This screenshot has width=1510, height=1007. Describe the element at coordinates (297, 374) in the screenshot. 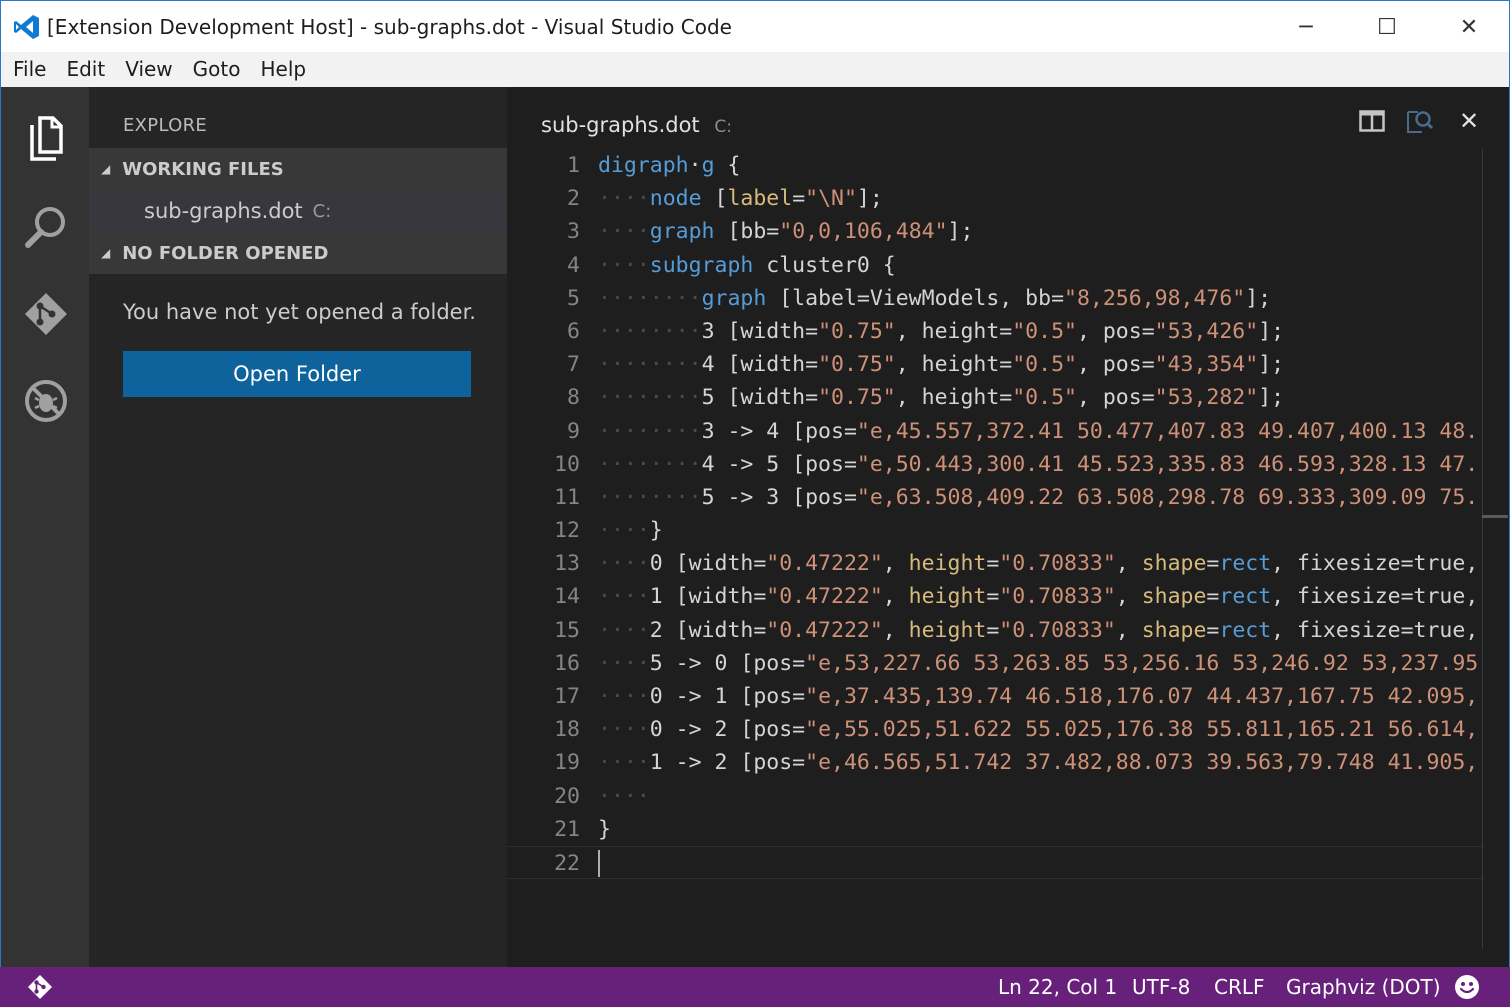

I see `open-folder-button: Open Folder` at that location.